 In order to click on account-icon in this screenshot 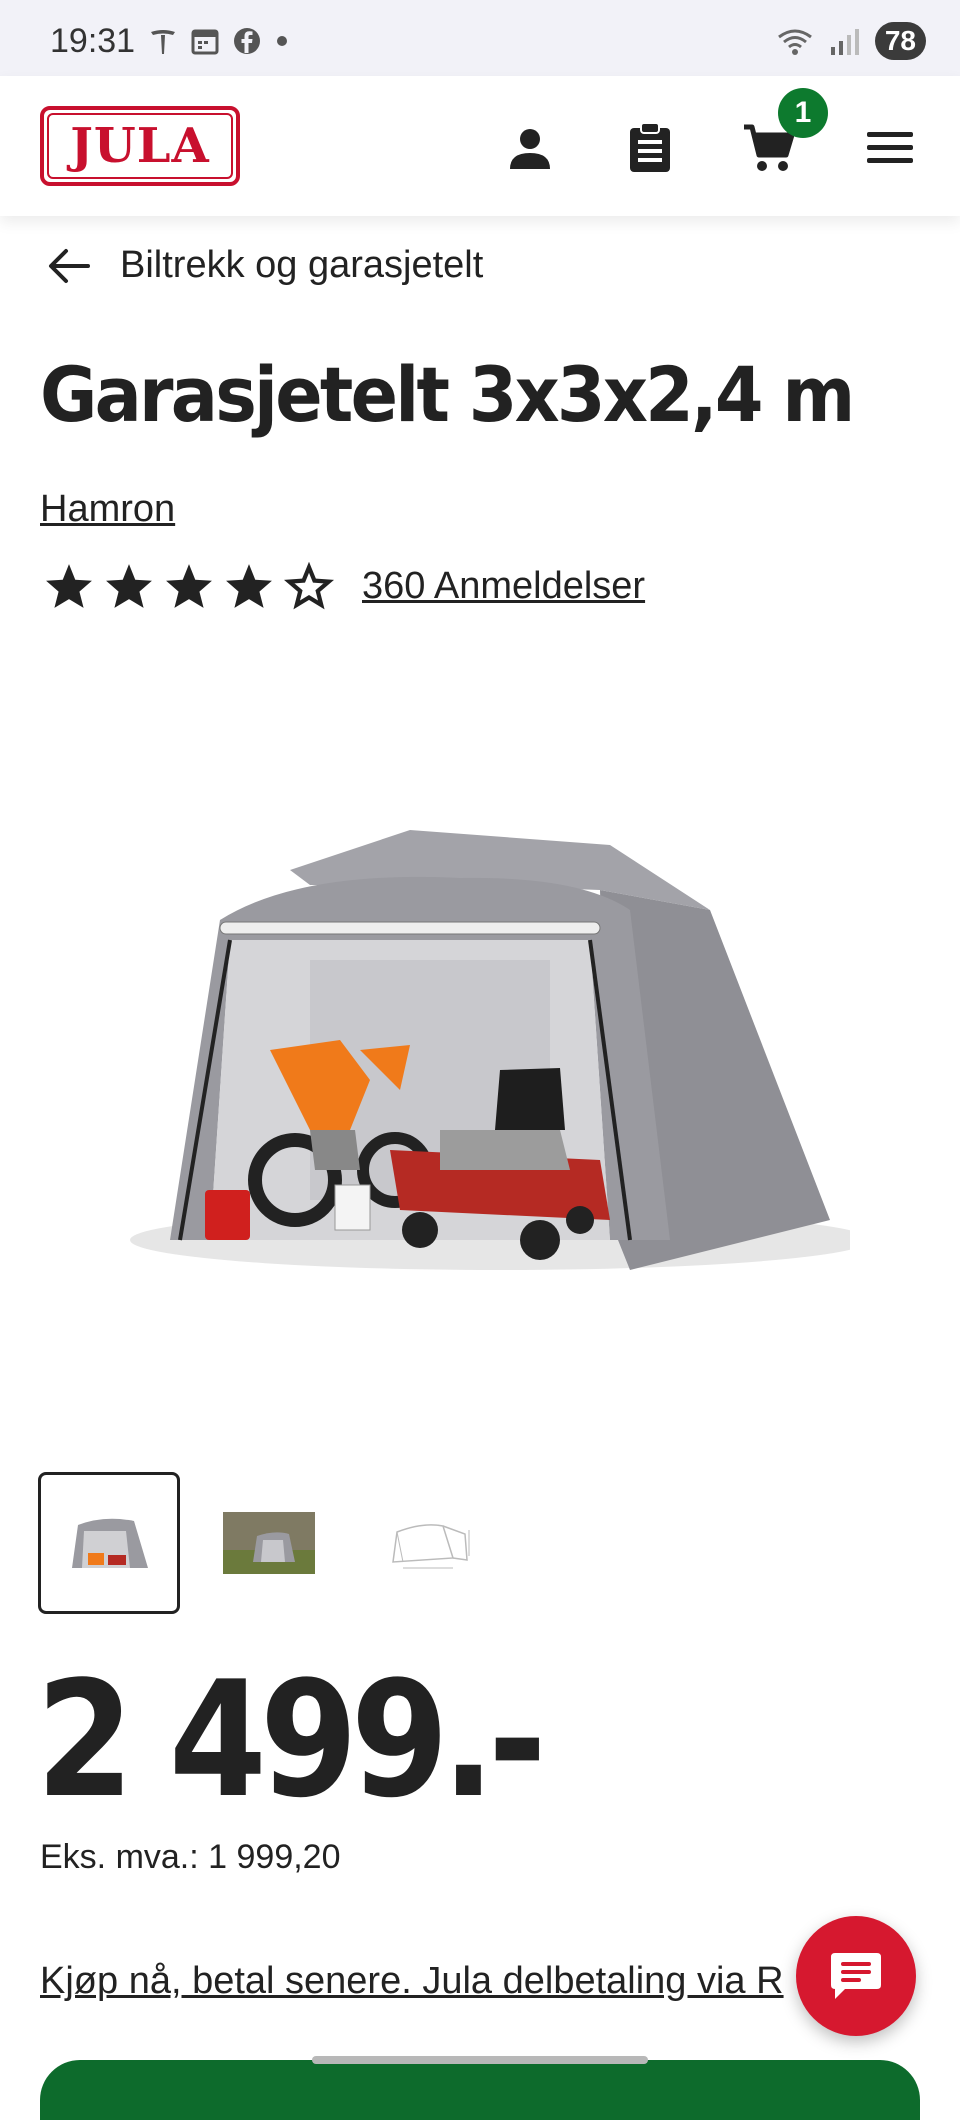, I will do `click(530, 148)`.